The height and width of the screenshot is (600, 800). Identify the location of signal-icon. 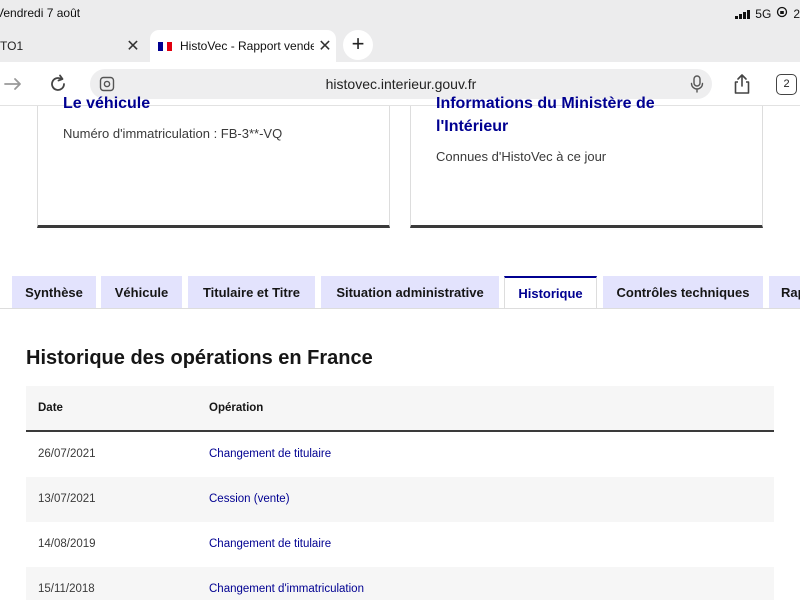
(743, 14).